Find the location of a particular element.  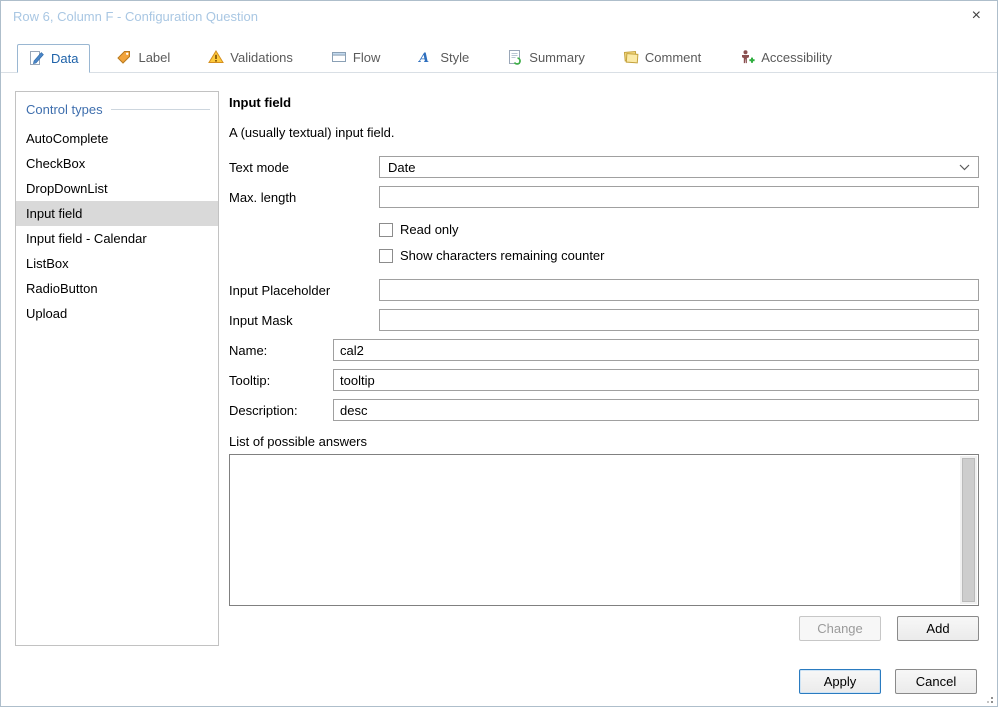

cancel-button: Cancel is located at coordinates (936, 681).